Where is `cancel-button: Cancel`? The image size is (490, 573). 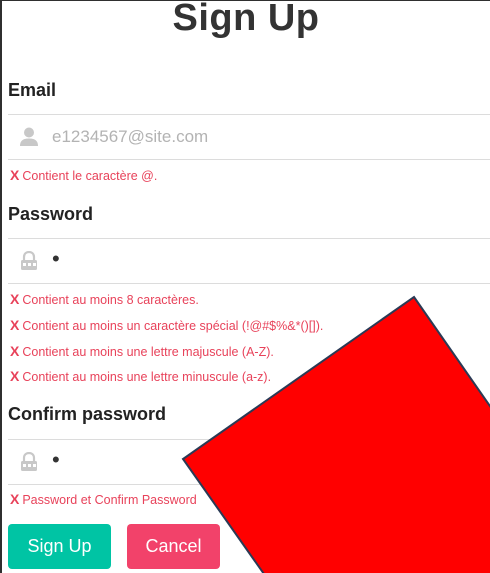
cancel-button: Cancel is located at coordinates (173, 546).